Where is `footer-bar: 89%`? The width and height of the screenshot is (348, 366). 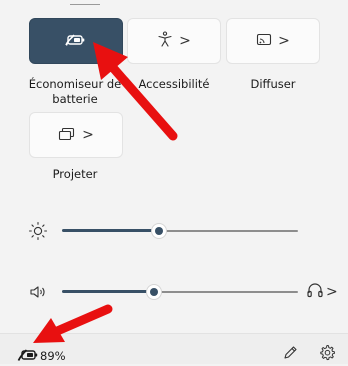
footer-bar: 89% is located at coordinates (174, 348).